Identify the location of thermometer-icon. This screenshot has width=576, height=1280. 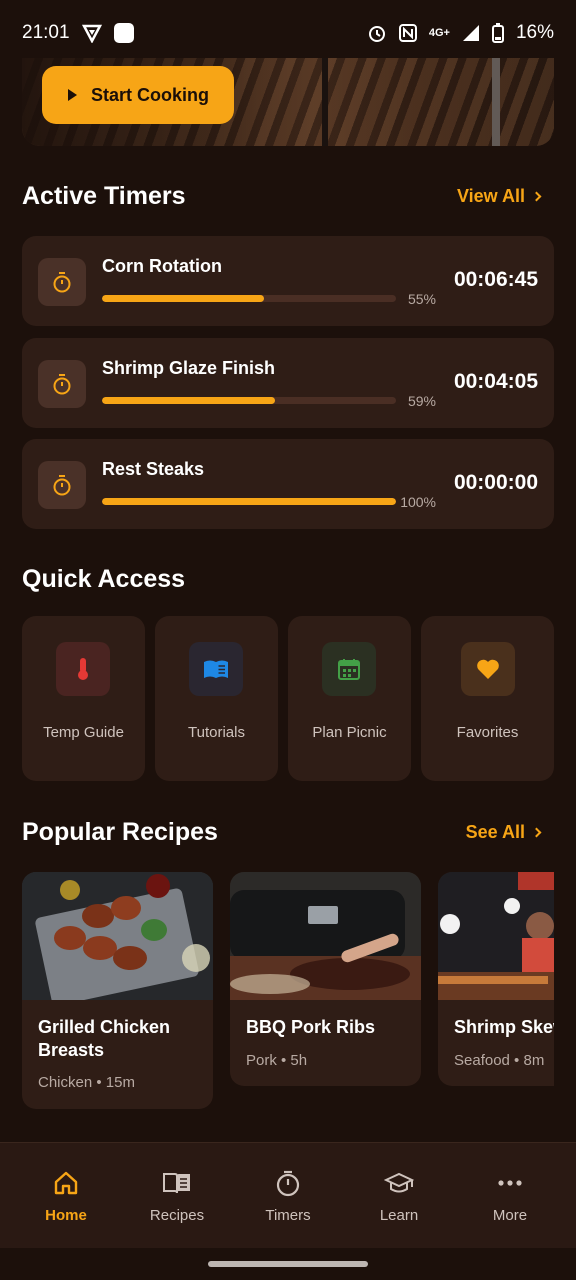
(83, 669).